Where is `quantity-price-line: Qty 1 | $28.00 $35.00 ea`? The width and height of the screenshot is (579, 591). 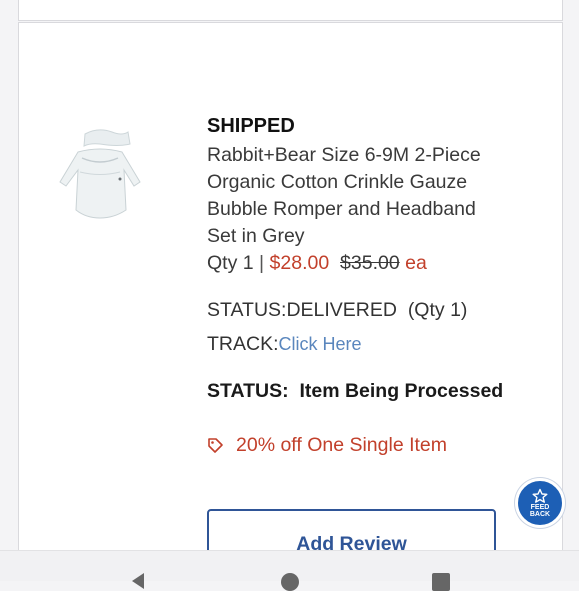
quantity-price-line: Qty 1 | $28.00 $35.00 ea is located at coordinates (317, 263).